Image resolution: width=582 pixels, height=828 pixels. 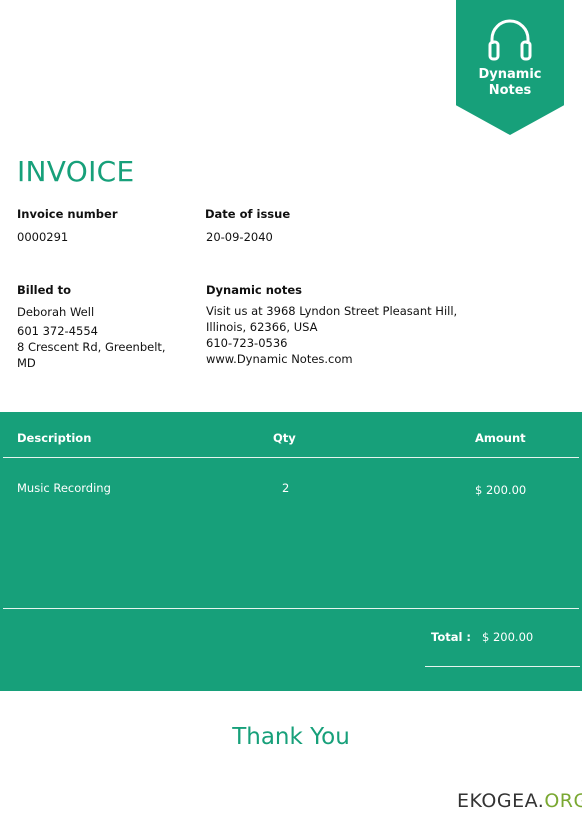 What do you see at coordinates (510, 74) in the screenshot?
I see `brand-name-line1: Dynamic` at bounding box center [510, 74].